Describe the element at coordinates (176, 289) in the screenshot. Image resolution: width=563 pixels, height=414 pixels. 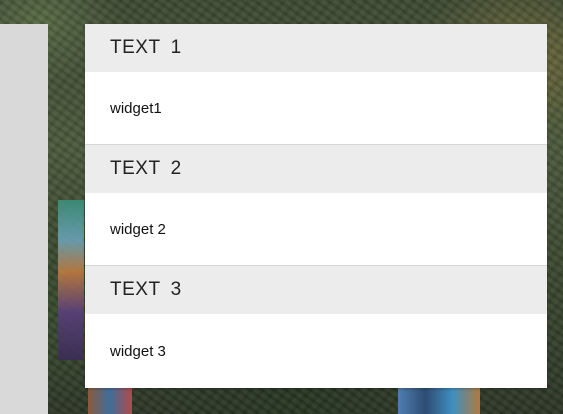
I see `accordion-header-number: 3` at that location.